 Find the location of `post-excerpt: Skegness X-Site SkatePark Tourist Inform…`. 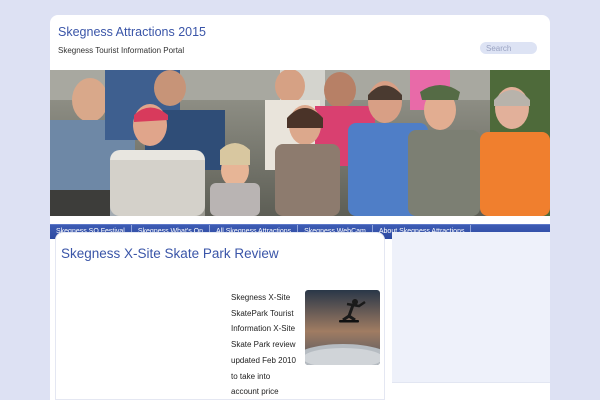

post-excerpt: Skegness X-Site SkatePark Tourist Inform… is located at coordinates (263, 345).